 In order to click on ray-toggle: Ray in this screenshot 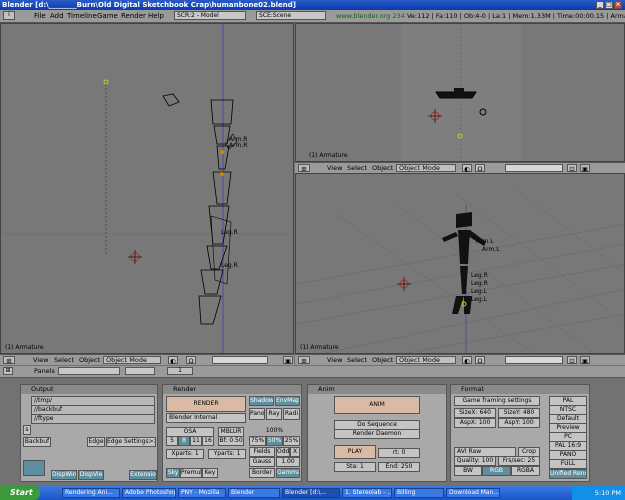, I will do `click(274, 414)`.